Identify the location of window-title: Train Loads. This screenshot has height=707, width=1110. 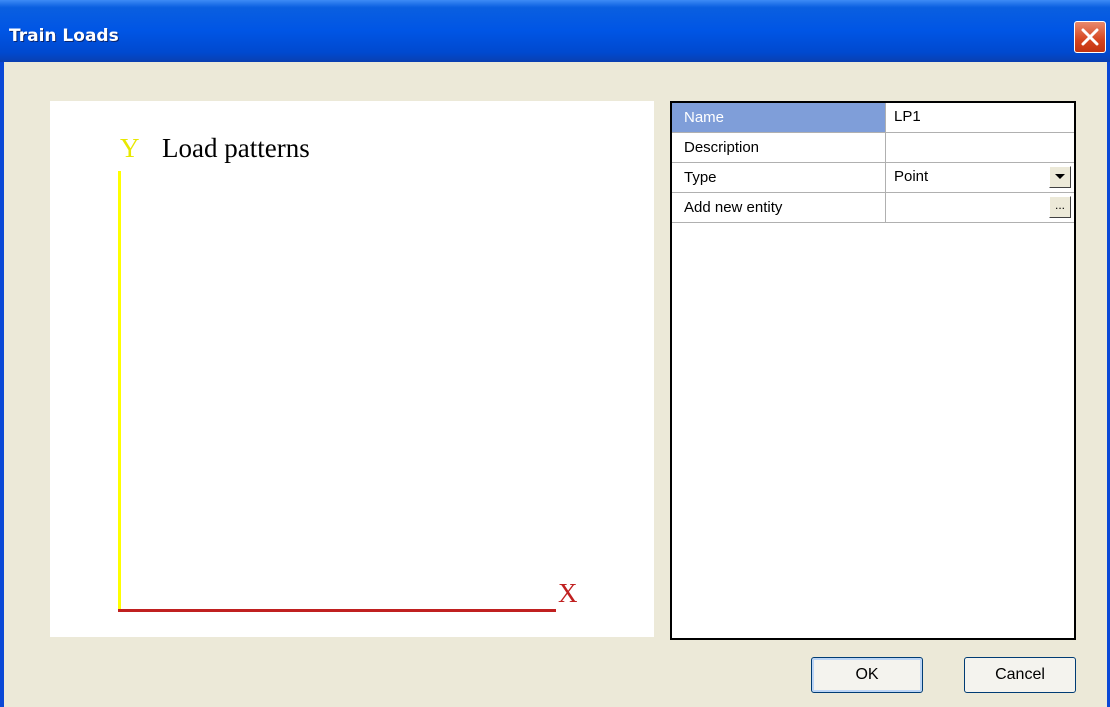
(64, 36).